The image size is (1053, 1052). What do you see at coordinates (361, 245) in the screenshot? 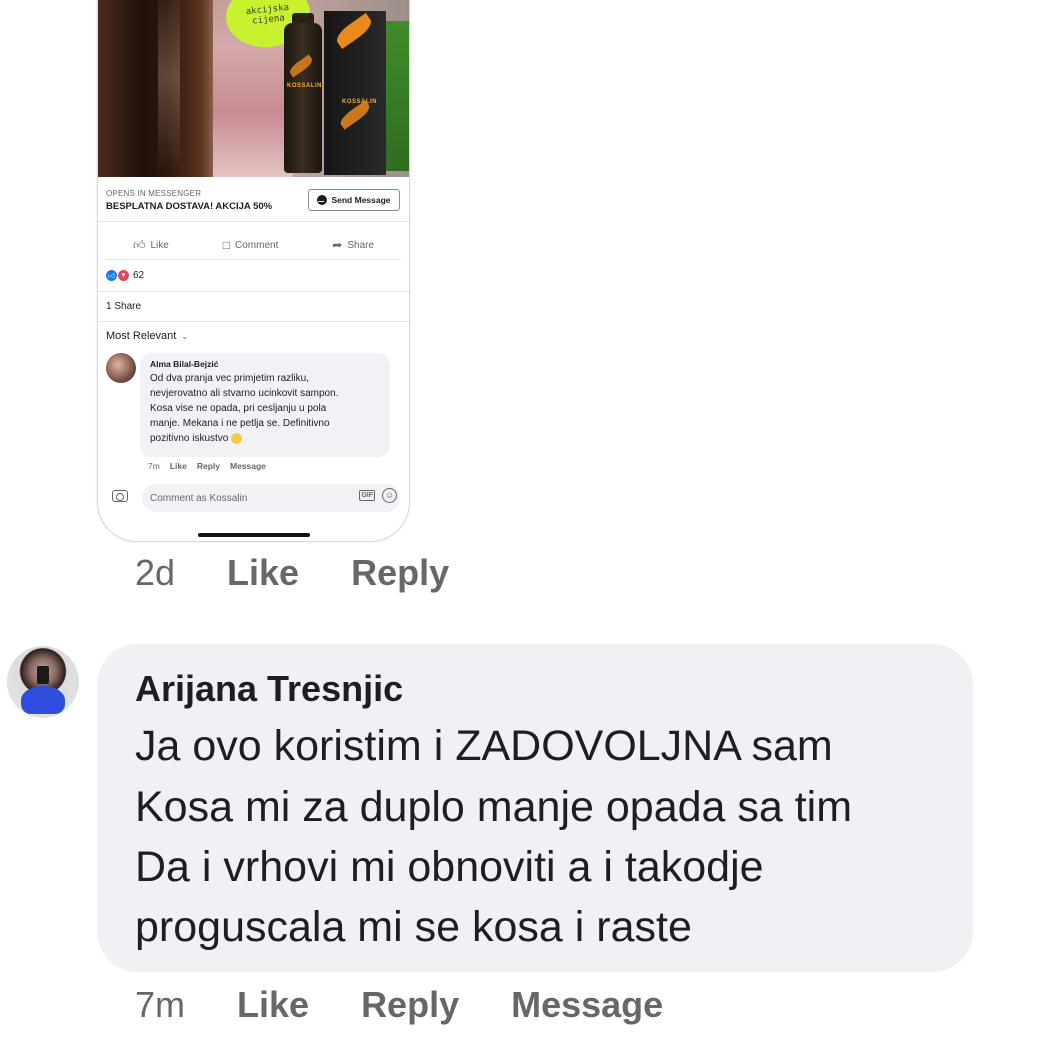
I see `share-label: Share` at bounding box center [361, 245].